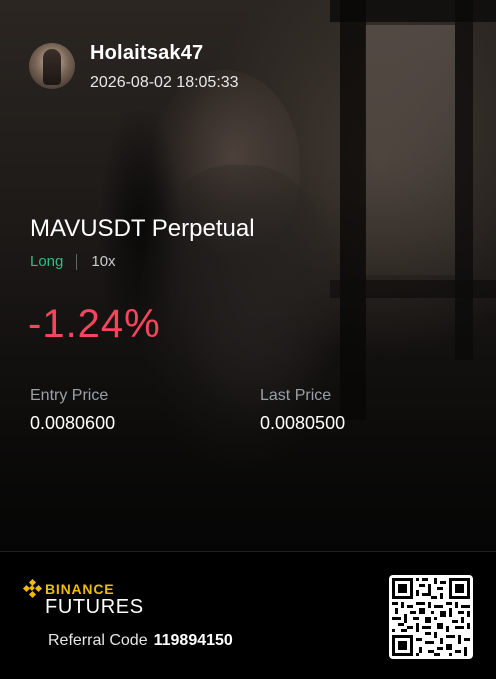 Image resolution: width=496 pixels, height=679 pixels. What do you see at coordinates (80, 588) in the screenshot?
I see `brand-name: BINANCE` at bounding box center [80, 588].